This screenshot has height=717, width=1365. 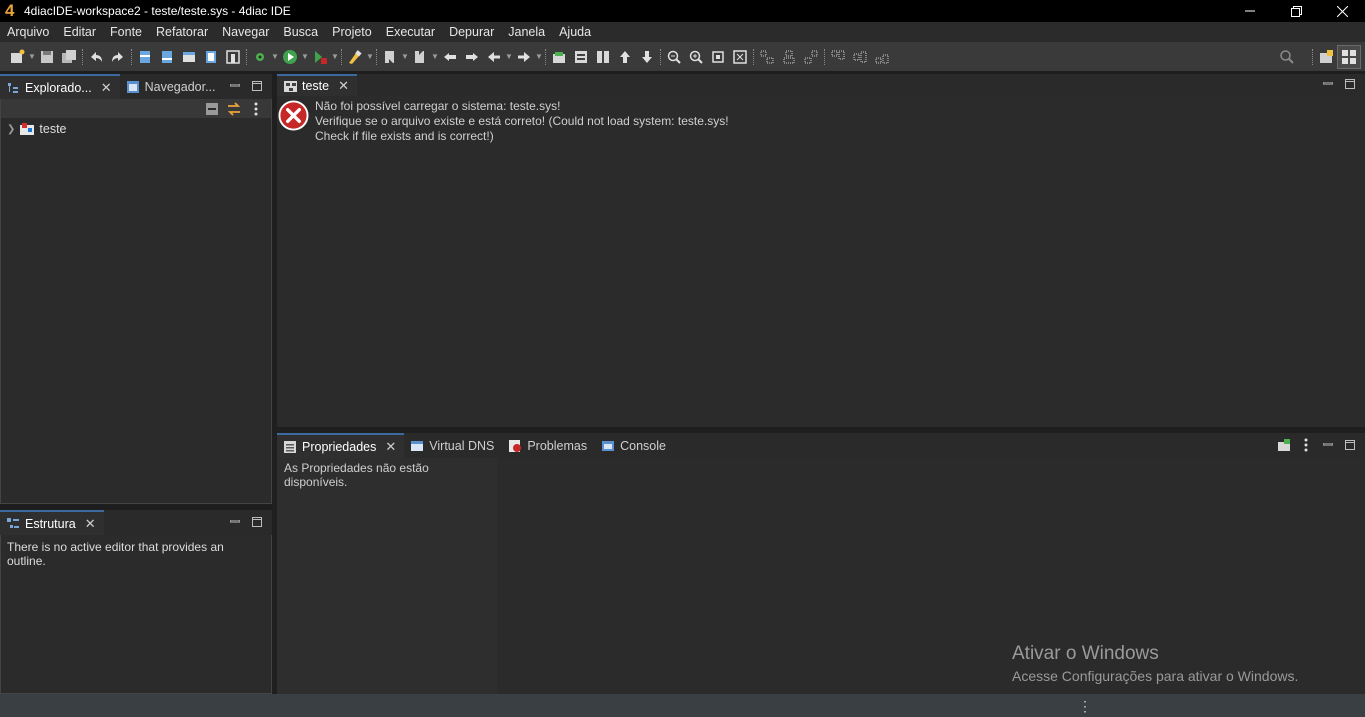 What do you see at coordinates (260, 57) in the screenshot?
I see `debug-icon` at bounding box center [260, 57].